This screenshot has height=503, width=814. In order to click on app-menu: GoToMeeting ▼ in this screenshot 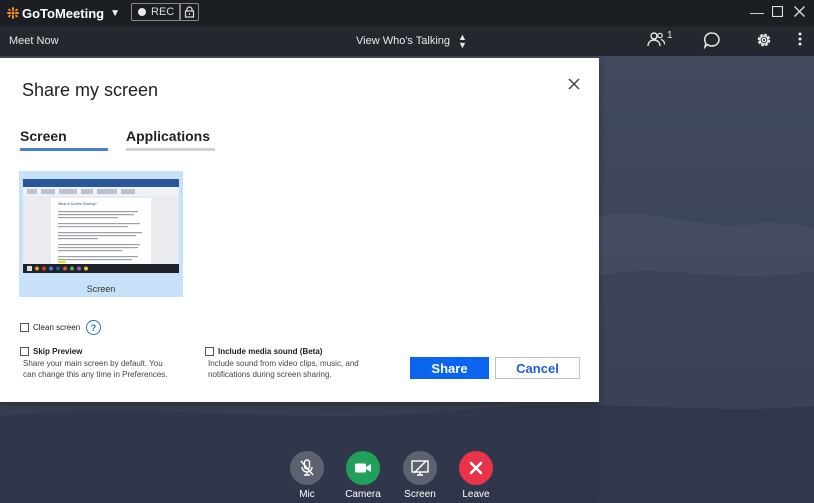, I will do `click(63, 13)`.